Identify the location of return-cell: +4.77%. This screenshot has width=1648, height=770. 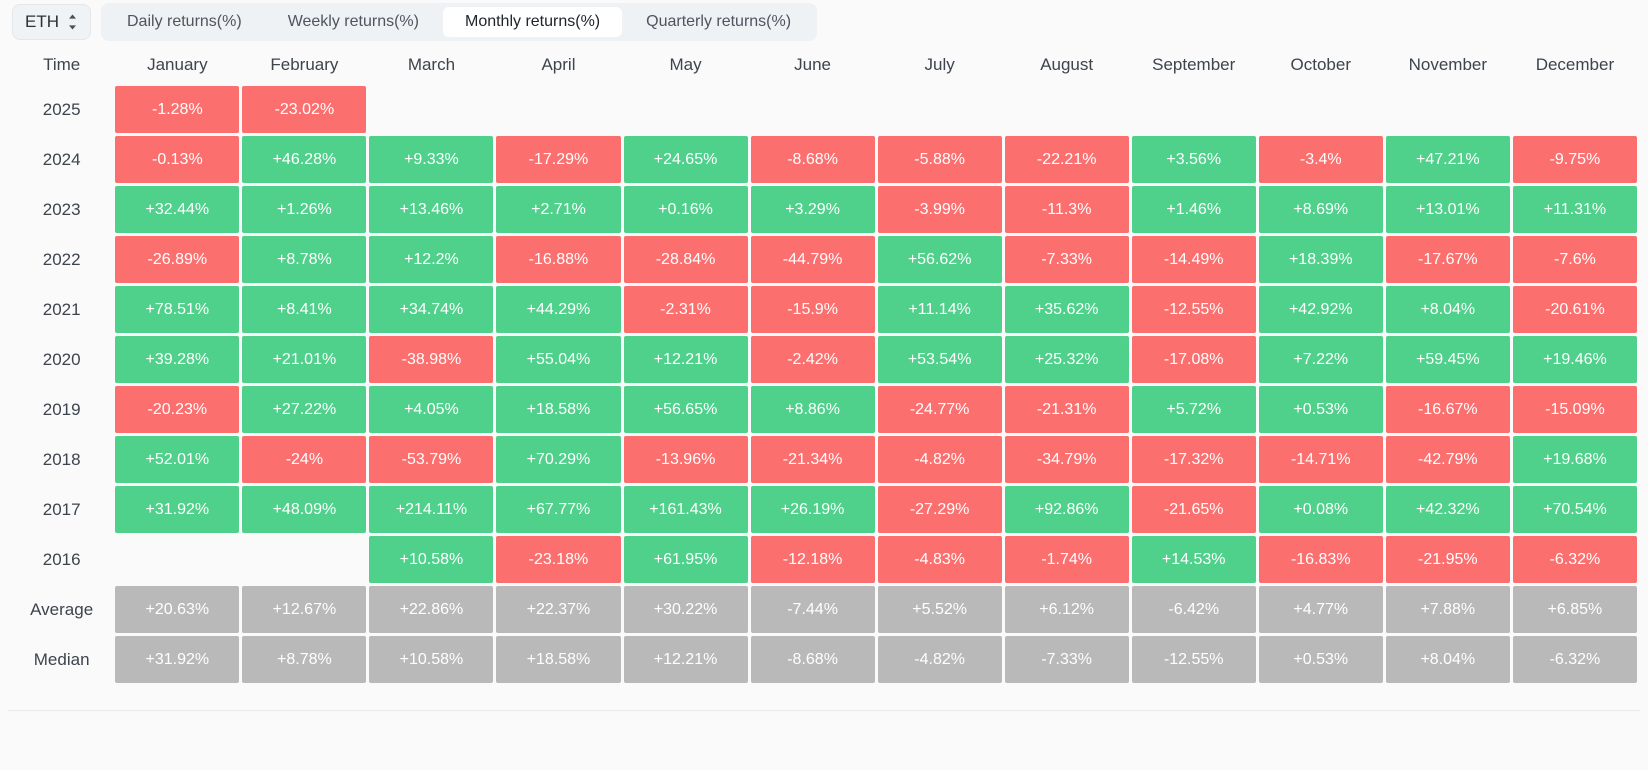
(1320, 609).